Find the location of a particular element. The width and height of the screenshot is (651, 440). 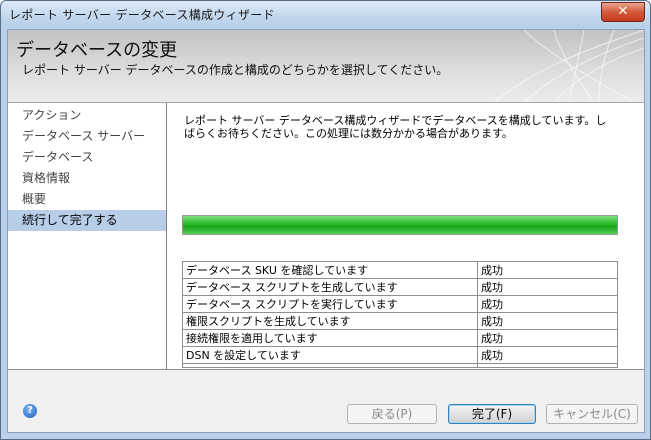

table-row: データベース SKU を確認しています 成功 is located at coordinates (400, 270).